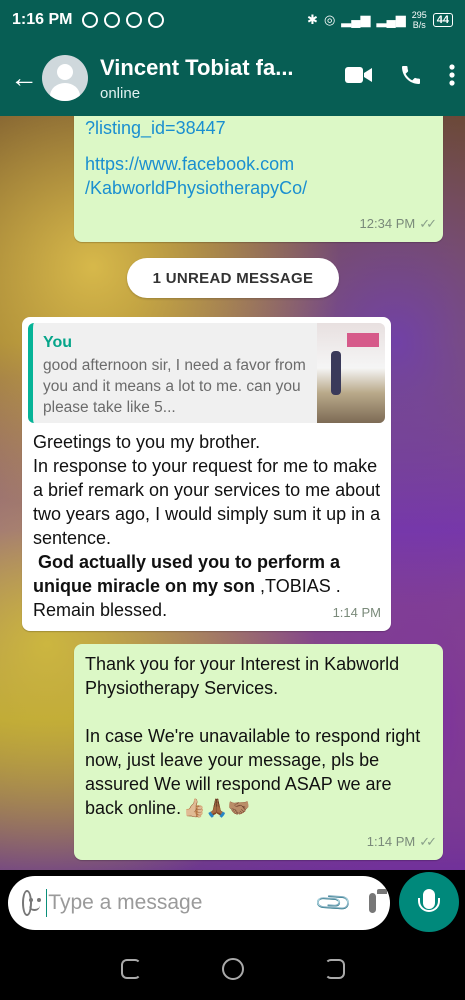 The height and width of the screenshot is (1000, 465). Describe the element at coordinates (24, 78) in the screenshot. I see `back-arrow-icon: ←` at that location.